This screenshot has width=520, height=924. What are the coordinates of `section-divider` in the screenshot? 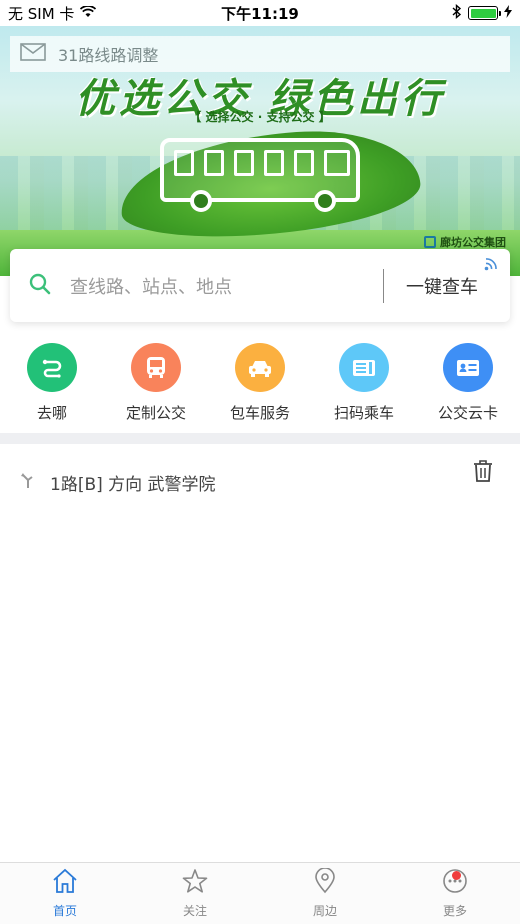 It's located at (260, 438).